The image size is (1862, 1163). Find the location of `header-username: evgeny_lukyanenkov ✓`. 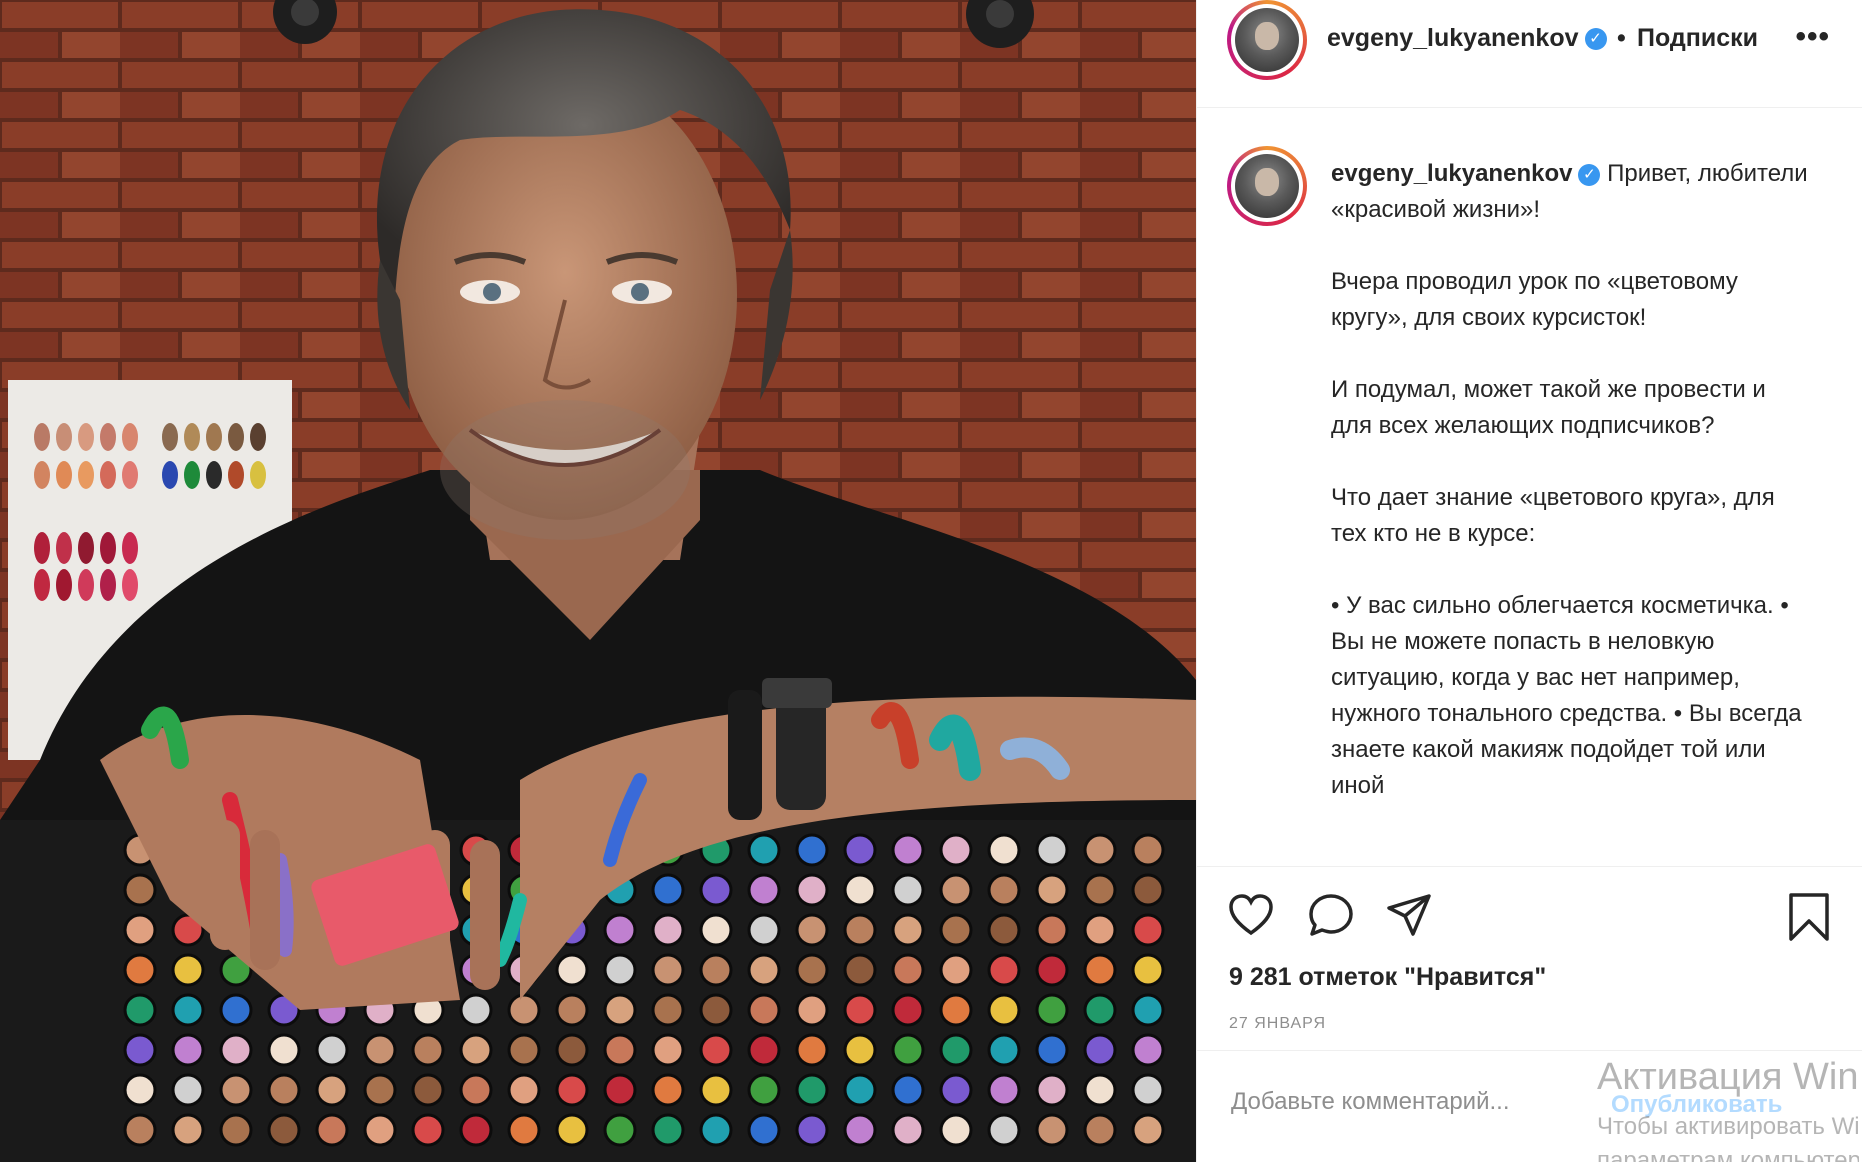

header-username: evgeny_lukyanenkov ✓ is located at coordinates (1467, 38).